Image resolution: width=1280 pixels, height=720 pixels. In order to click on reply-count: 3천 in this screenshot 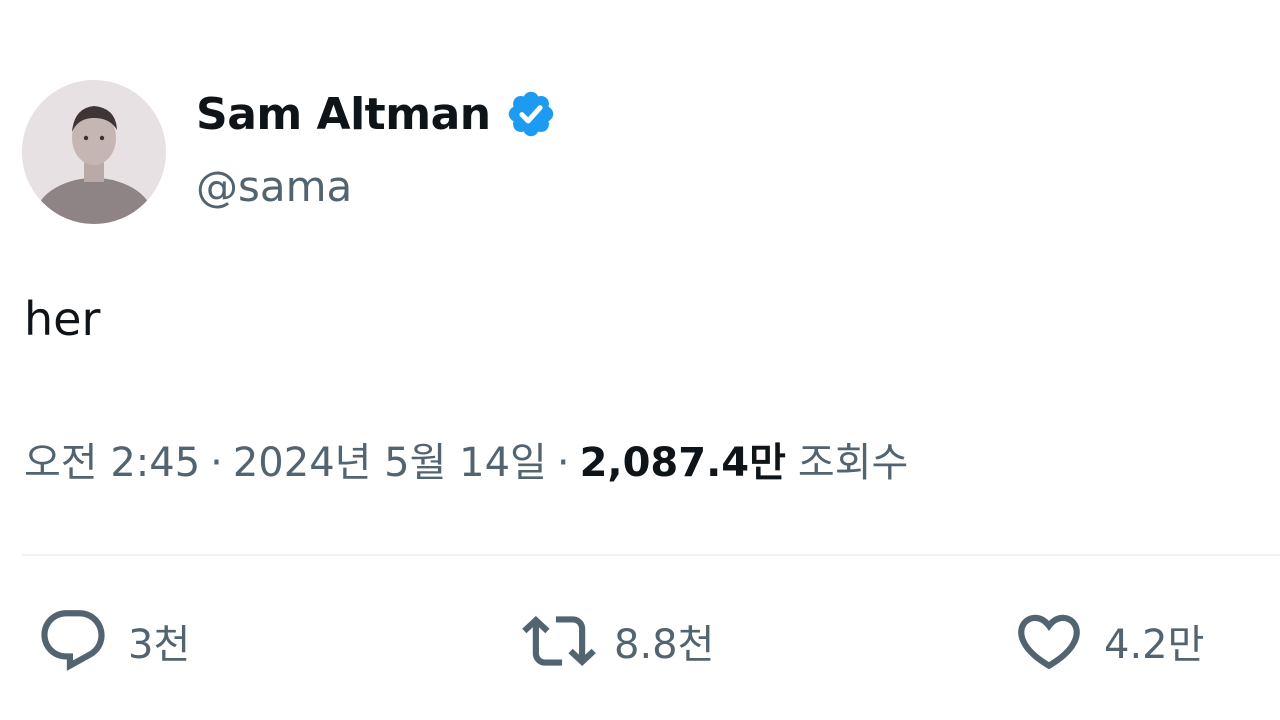, I will do `click(159, 645)`.